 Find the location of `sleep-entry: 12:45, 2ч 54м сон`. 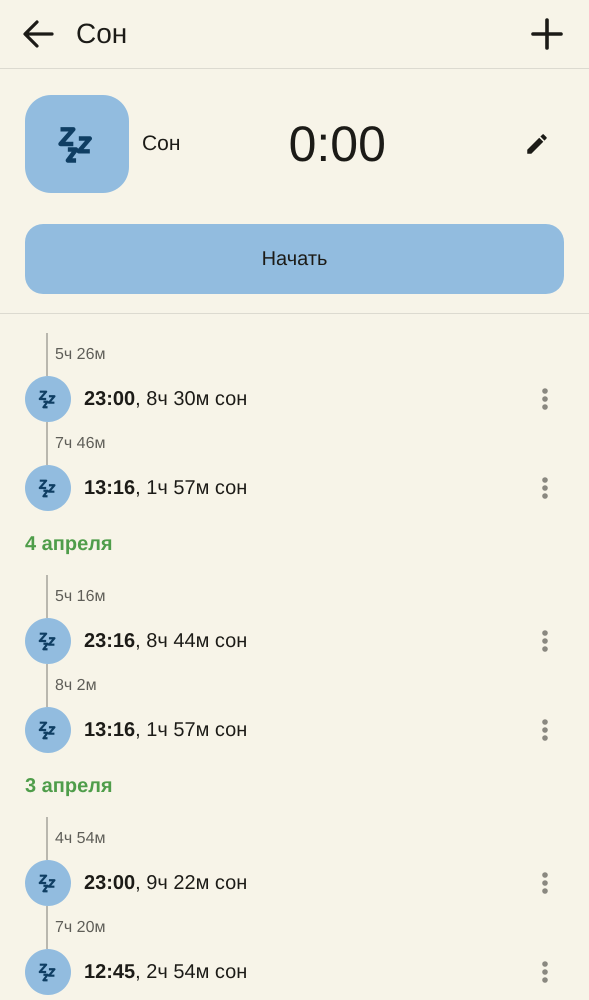

sleep-entry: 12:45, 2ч 54м сон is located at coordinates (166, 972).